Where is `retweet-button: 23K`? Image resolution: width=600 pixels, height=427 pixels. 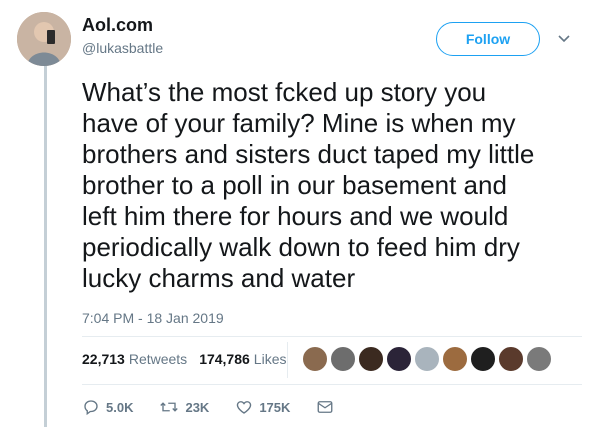 retweet-button: 23K is located at coordinates (184, 407).